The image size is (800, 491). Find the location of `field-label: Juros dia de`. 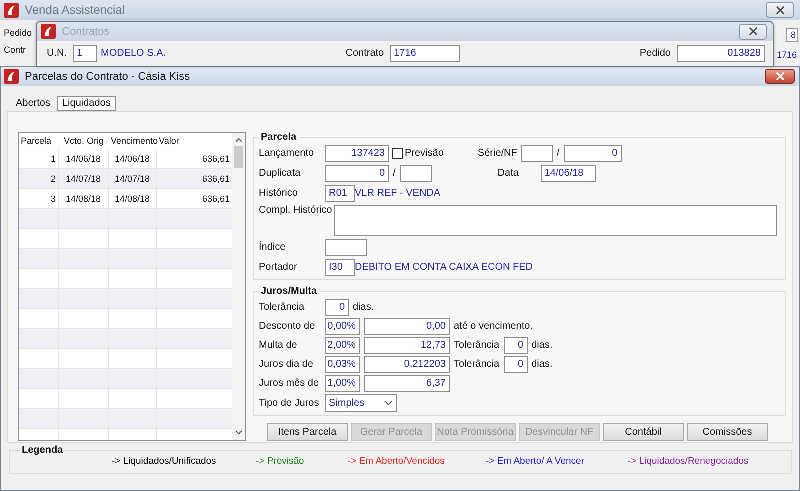

field-label: Juros dia de is located at coordinates (286, 364).